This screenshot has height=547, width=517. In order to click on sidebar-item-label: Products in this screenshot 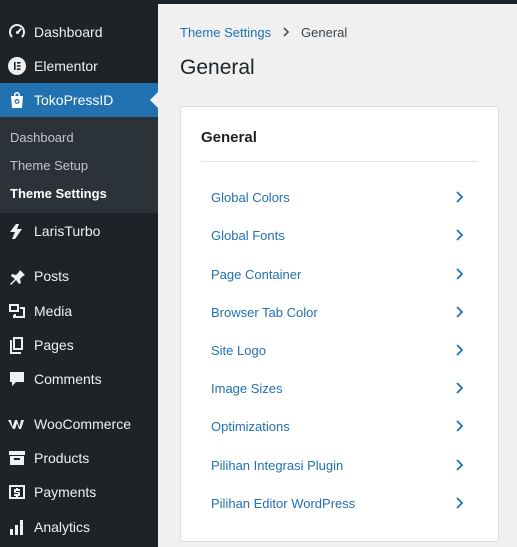, I will do `click(62, 458)`.